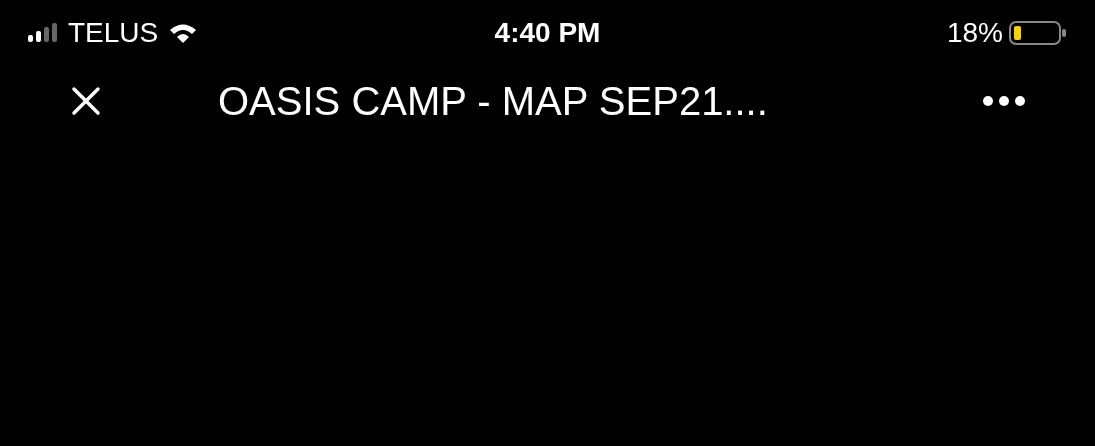  Describe the element at coordinates (1038, 33) in the screenshot. I see `battery-icon` at that location.